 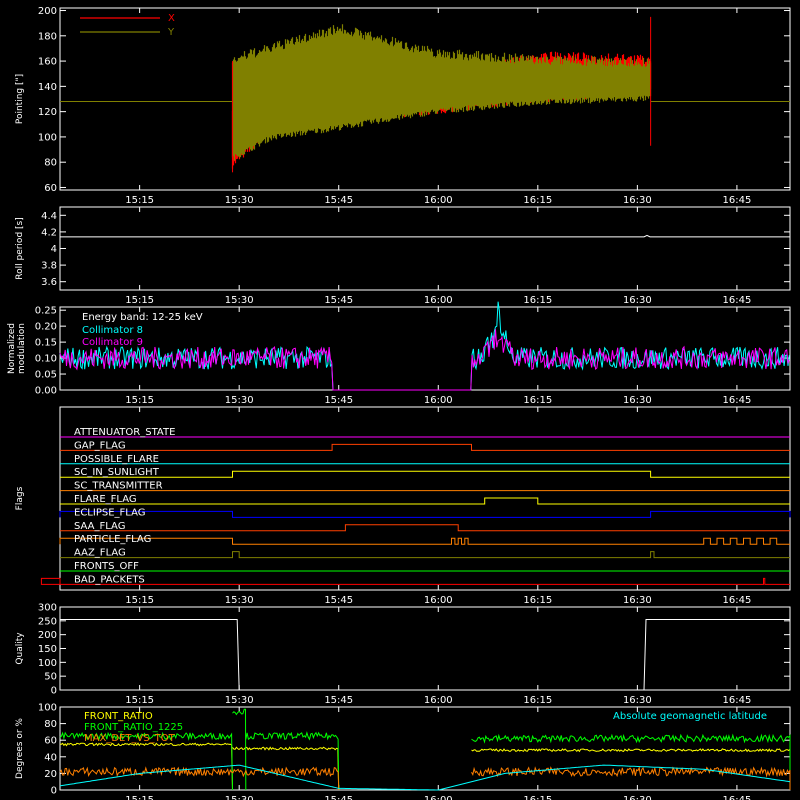 I want to click on legend-label-front_ratio_1225: FRONT_RATIO_1225, so click(x=133, y=727).